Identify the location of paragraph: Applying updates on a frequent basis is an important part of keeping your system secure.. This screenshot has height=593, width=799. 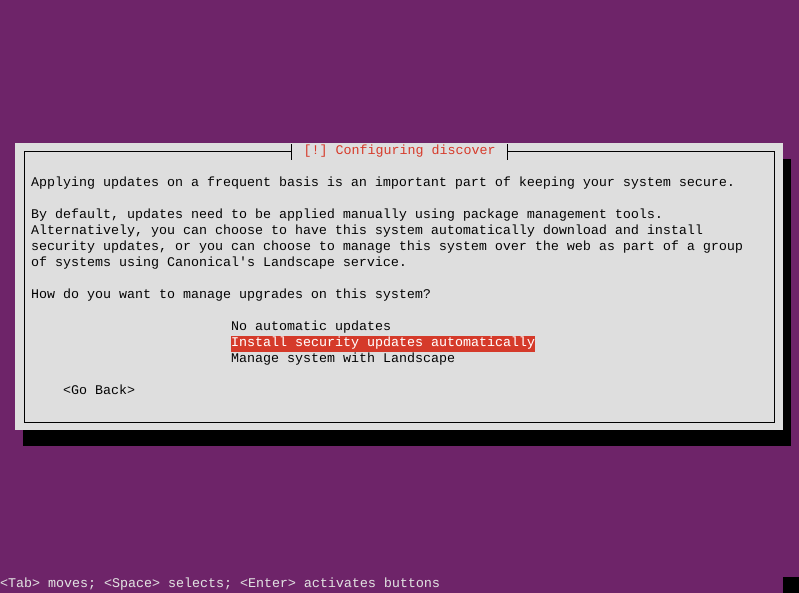
(383, 184).